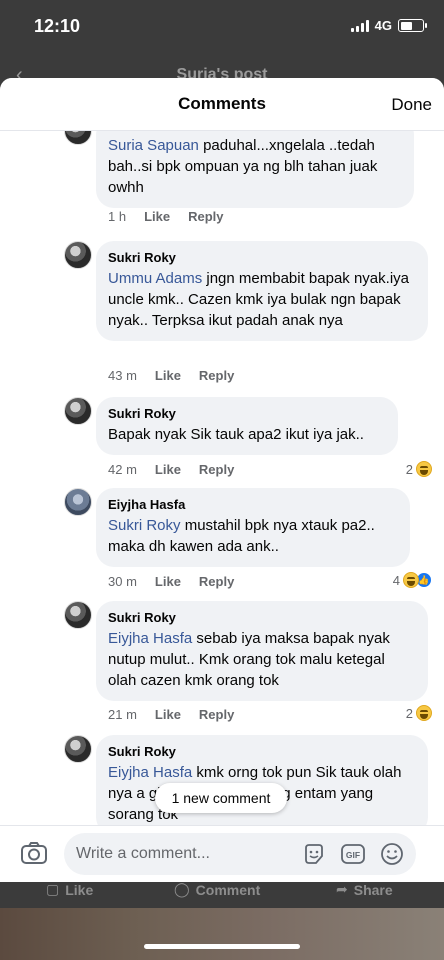  I want to click on status-bar: 12:10 4G, so click(222, 25).